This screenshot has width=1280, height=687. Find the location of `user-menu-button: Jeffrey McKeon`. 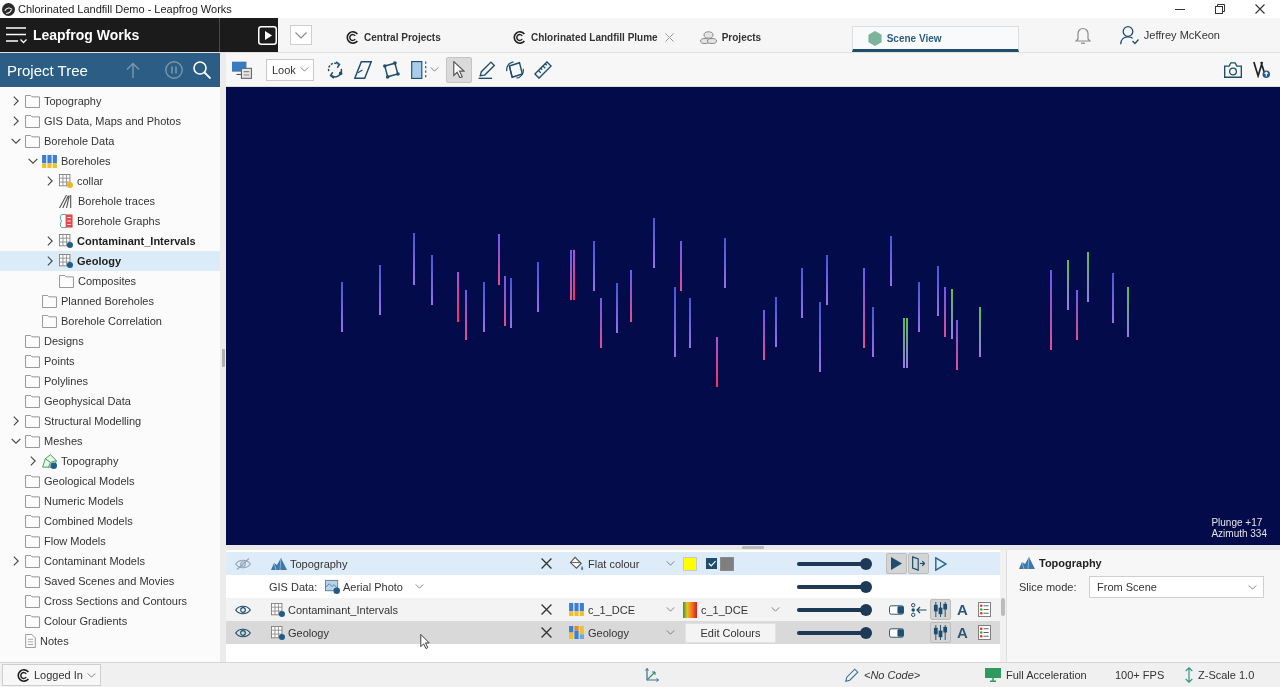

user-menu-button: Jeffrey McKeon is located at coordinates (1169, 35).